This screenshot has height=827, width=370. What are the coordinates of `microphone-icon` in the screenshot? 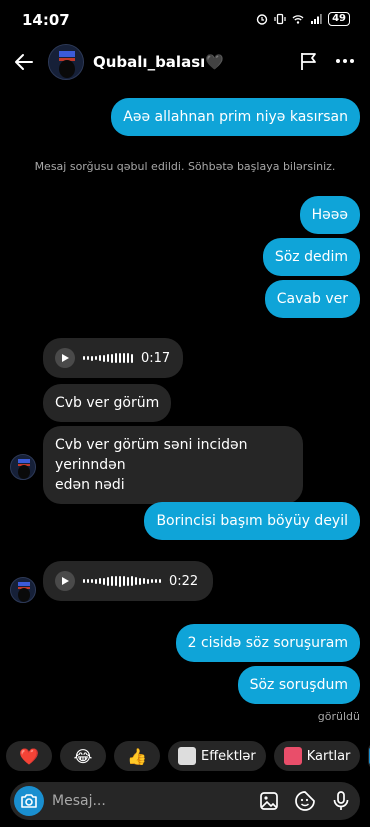 It's located at (341, 801).